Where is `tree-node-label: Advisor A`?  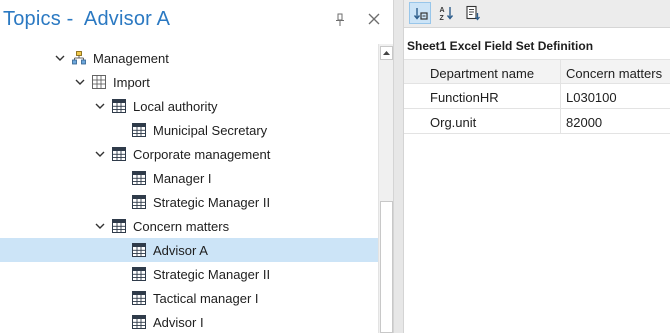
tree-node-label: Advisor A is located at coordinates (180, 250).